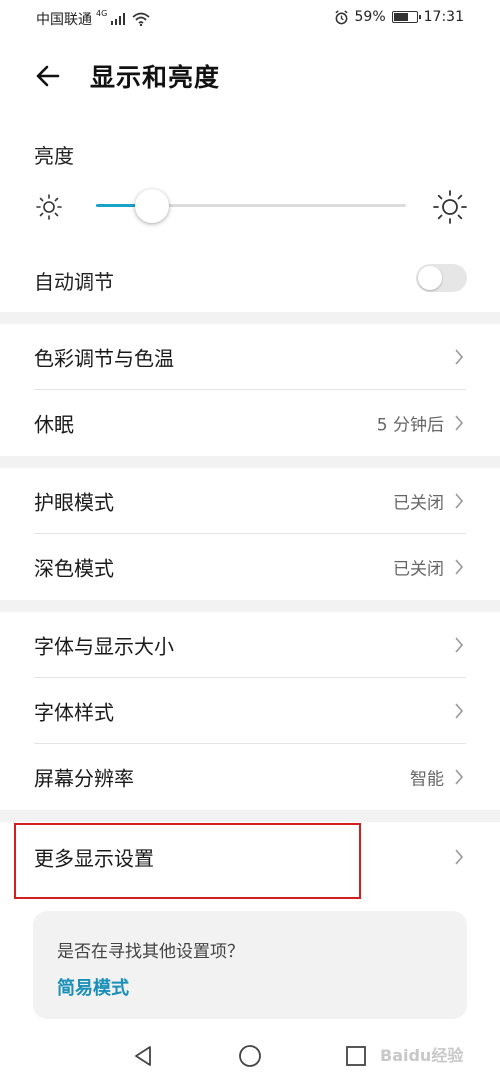 This screenshot has height=1083, width=500. Describe the element at coordinates (427, 779) in the screenshot. I see `row-value: 智能` at that location.